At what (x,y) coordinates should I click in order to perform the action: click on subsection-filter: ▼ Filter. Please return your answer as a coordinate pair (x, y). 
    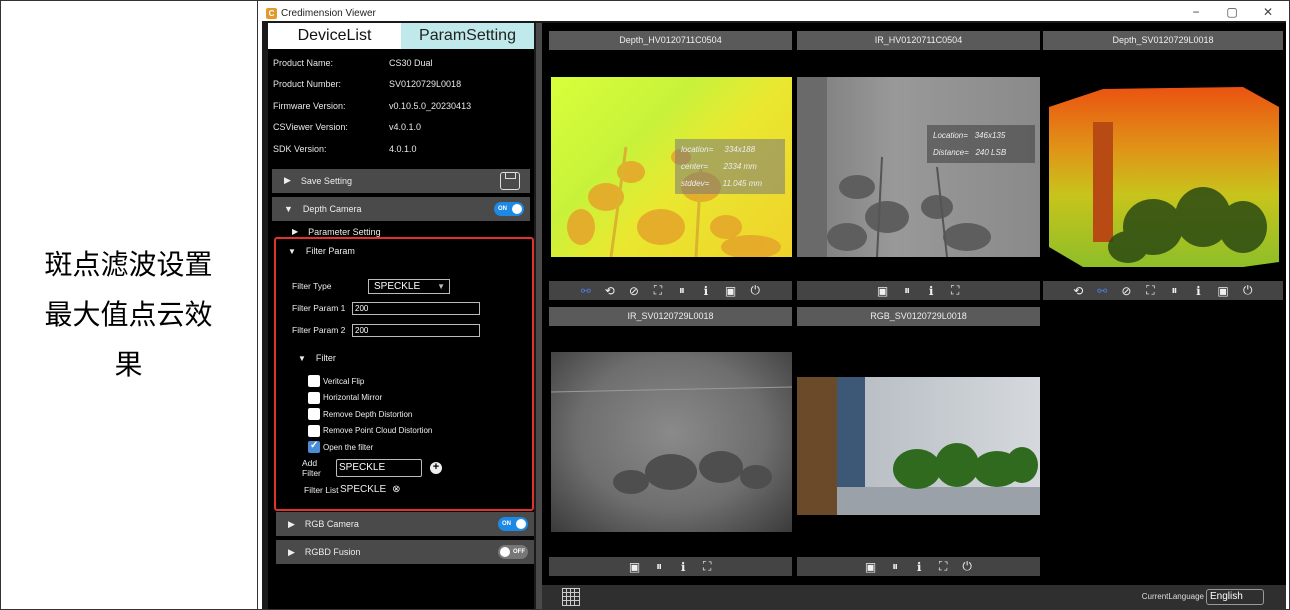
    Looking at the image, I should click on (404, 358).